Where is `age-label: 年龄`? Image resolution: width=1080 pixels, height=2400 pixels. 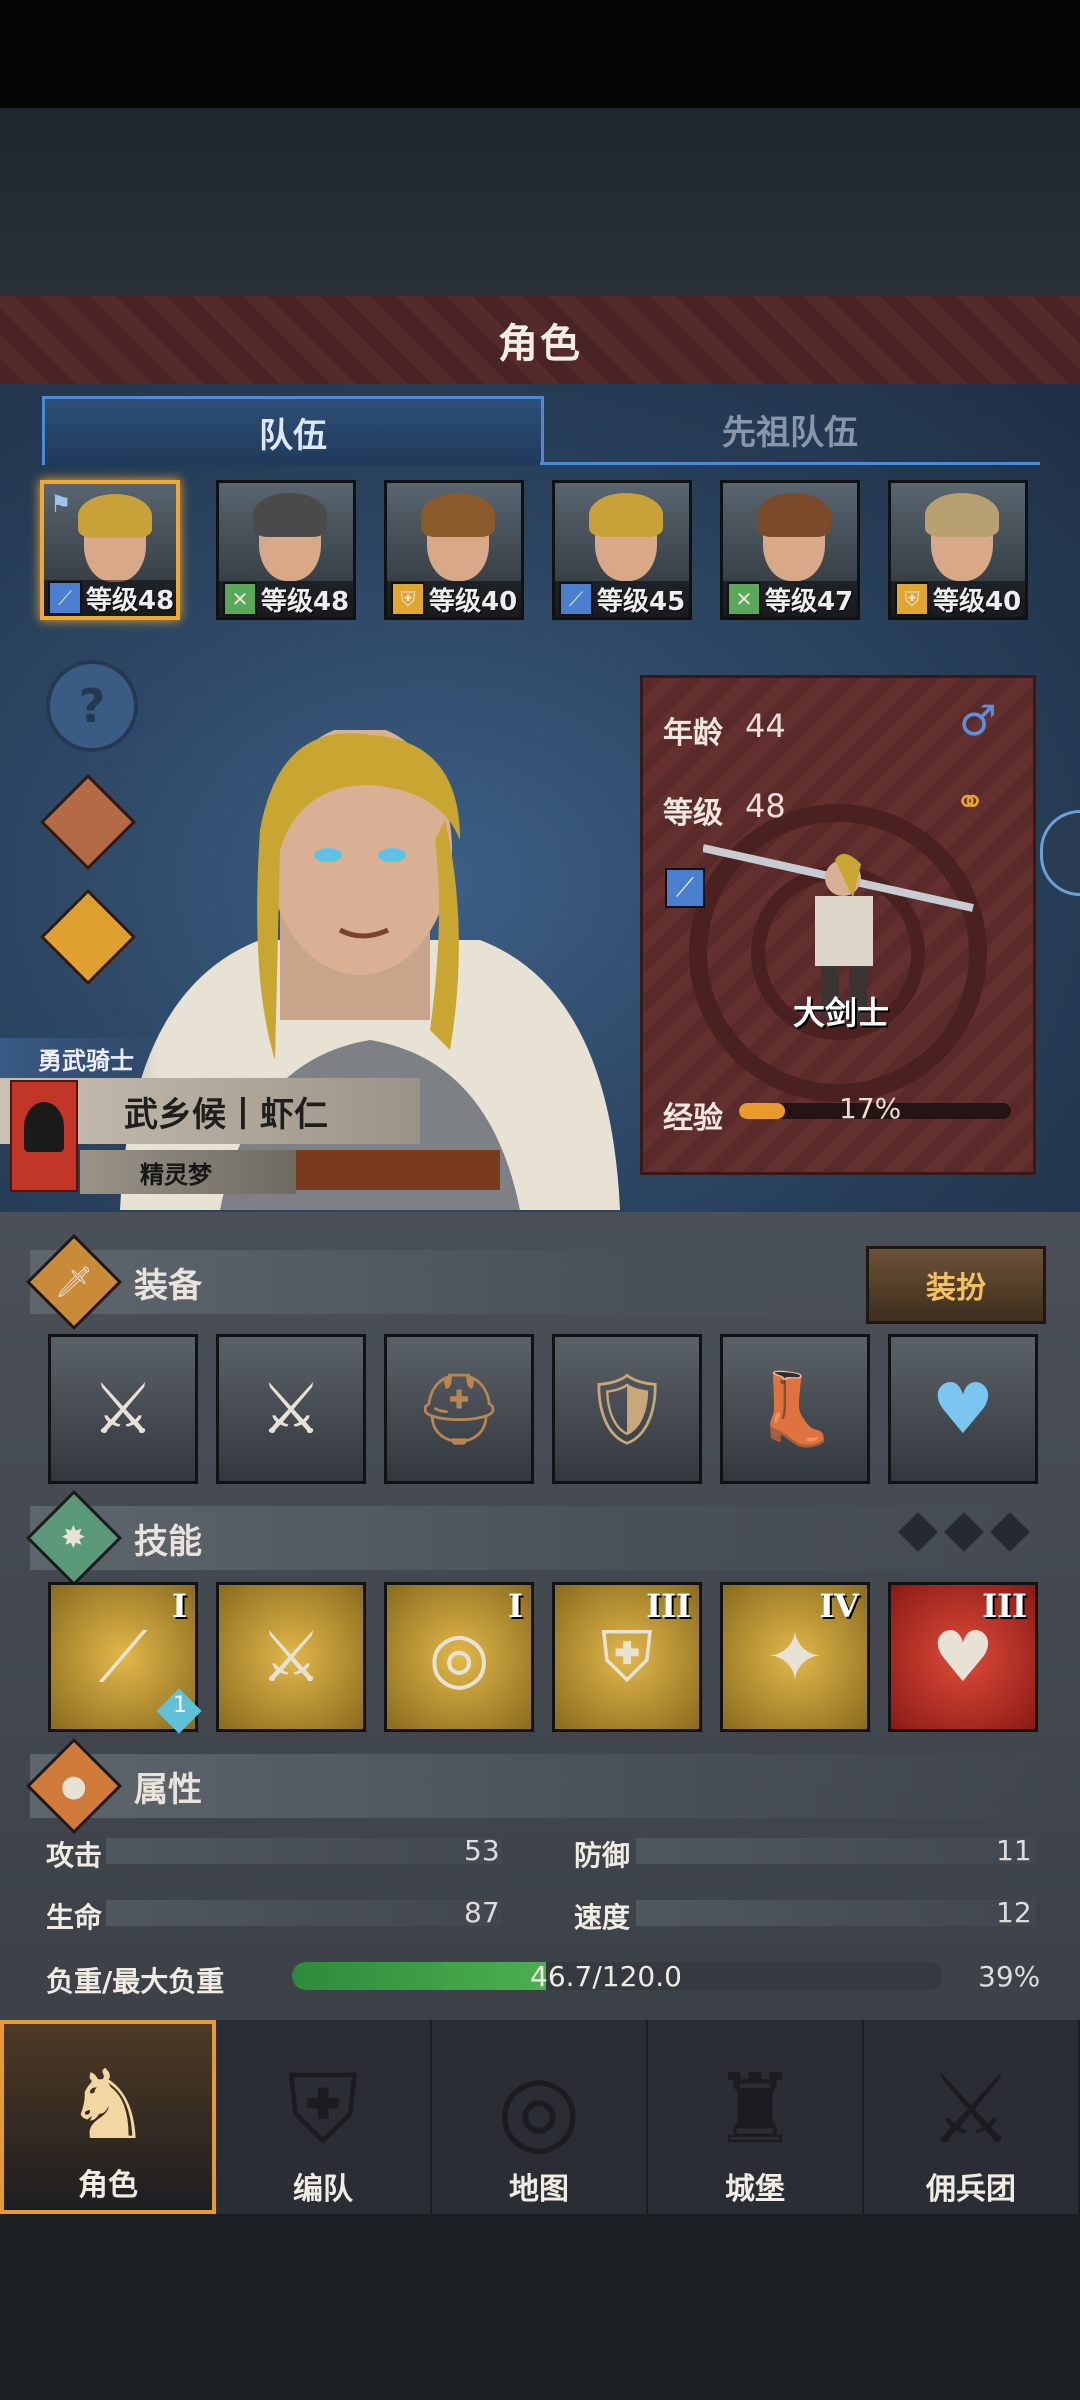
age-label: 年龄 is located at coordinates (693, 733).